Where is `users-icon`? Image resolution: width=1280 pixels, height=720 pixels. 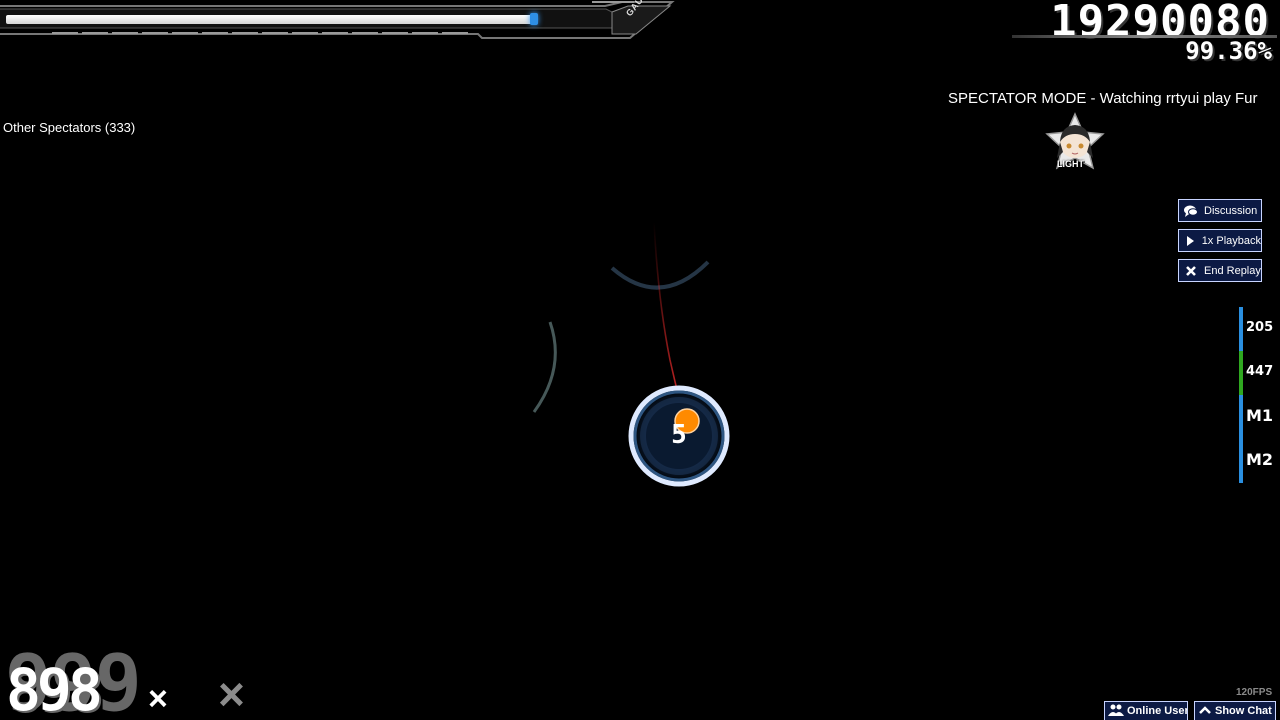 users-icon is located at coordinates (1116, 711).